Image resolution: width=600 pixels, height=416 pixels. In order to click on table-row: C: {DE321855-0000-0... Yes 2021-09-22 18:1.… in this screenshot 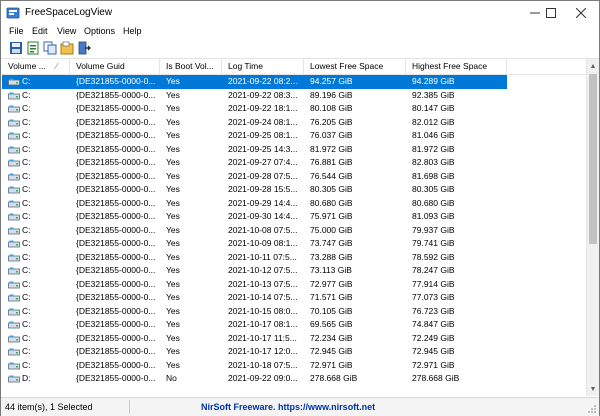, I will do `click(294, 109)`.